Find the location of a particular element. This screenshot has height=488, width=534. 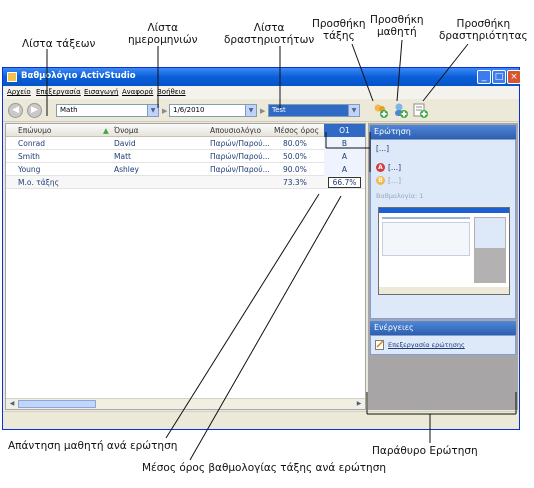

cell-surname: Conrad is located at coordinates (32, 143).